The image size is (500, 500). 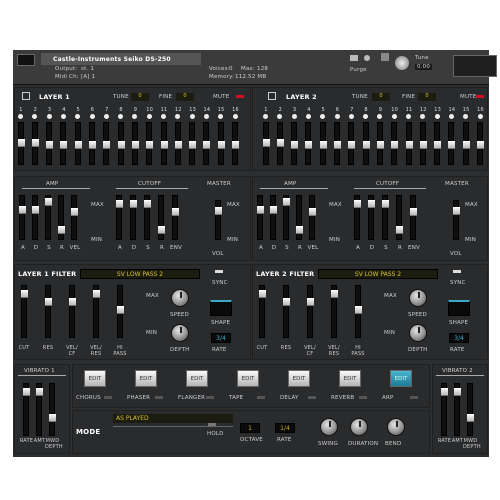 What do you see at coordinates (26, 96) in the screenshot?
I see `layer1-power-icon` at bounding box center [26, 96].